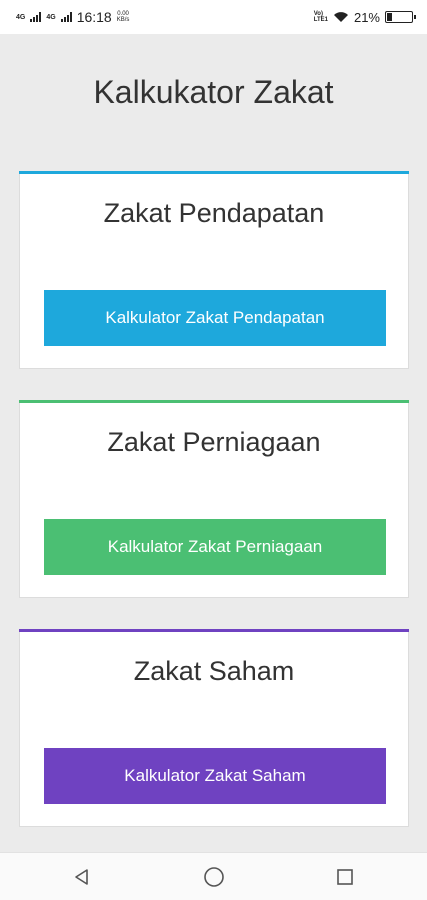  I want to click on battery-percent: 21%, so click(366, 17).